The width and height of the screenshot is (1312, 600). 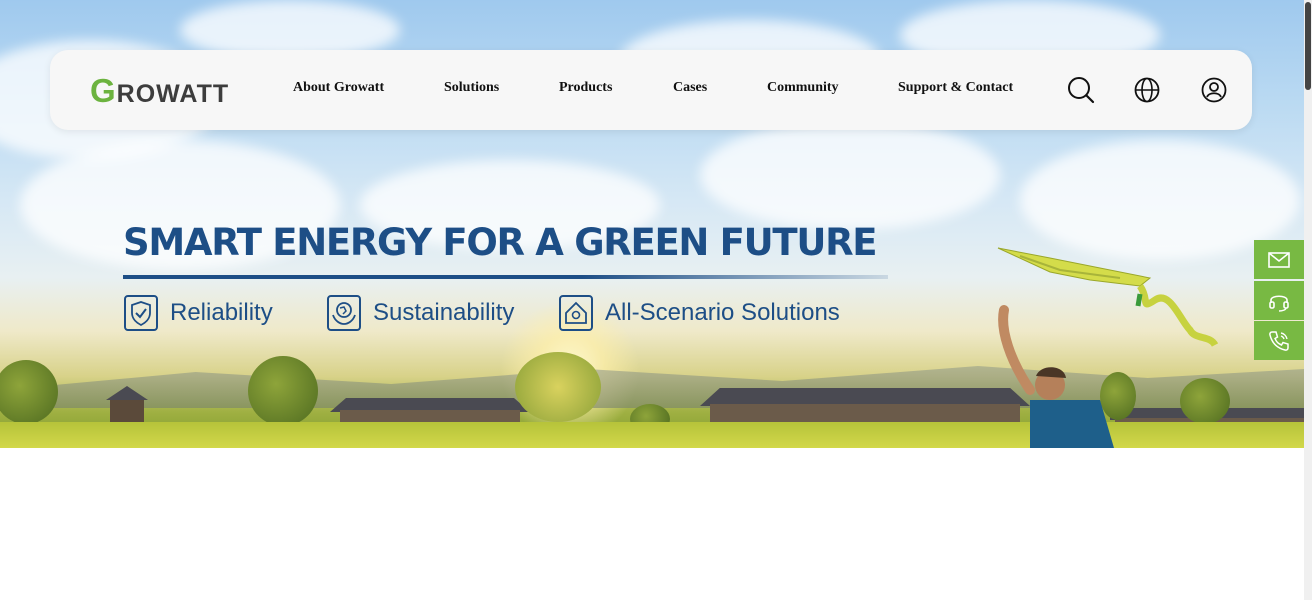 I want to click on headset-icon, so click(x=1279, y=303).